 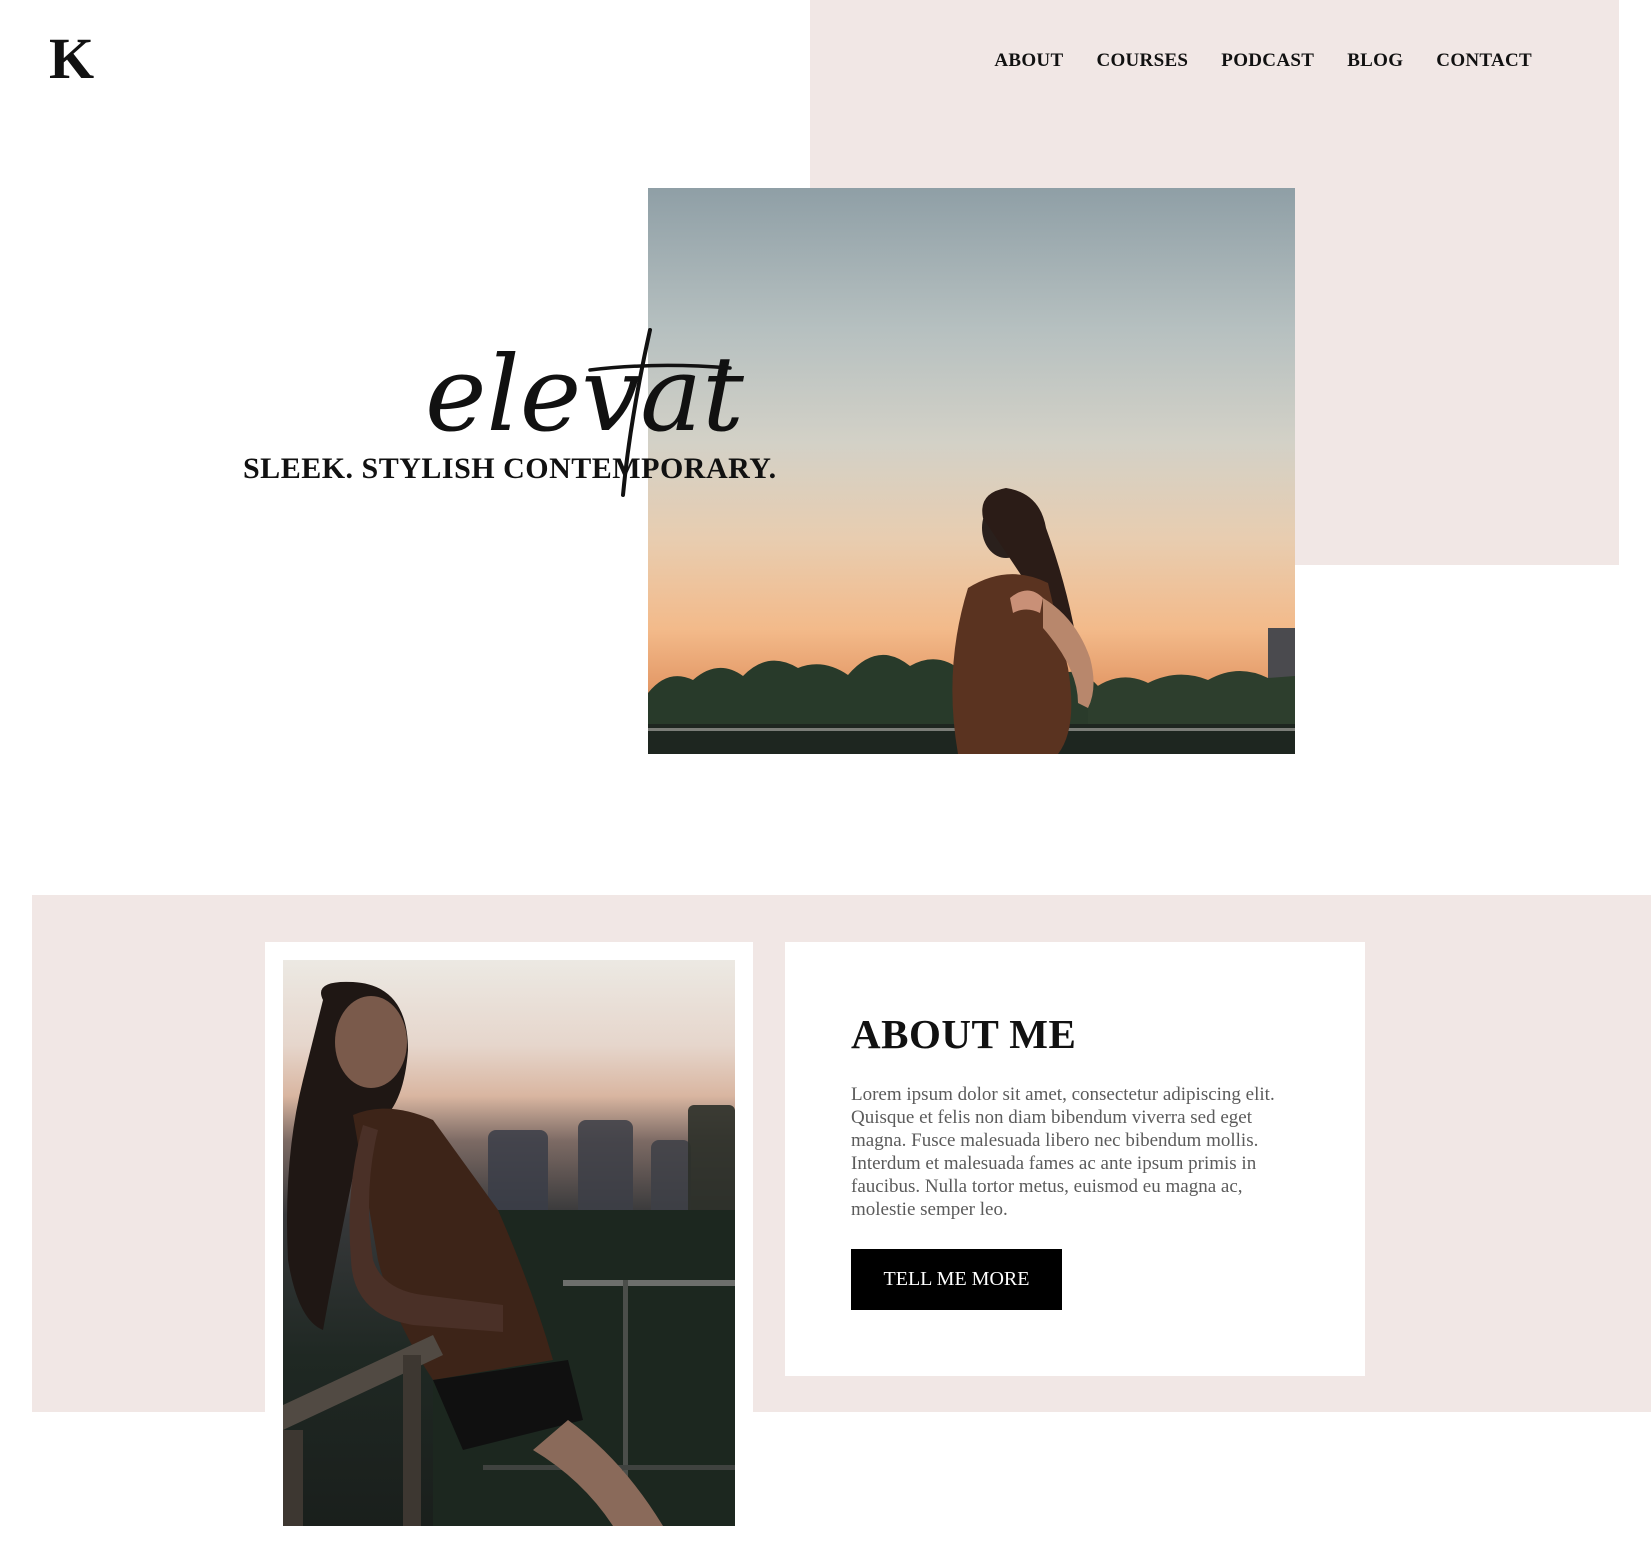 I want to click on tell-me-more-button: TELL ME MORE, so click(x=956, y=1279).